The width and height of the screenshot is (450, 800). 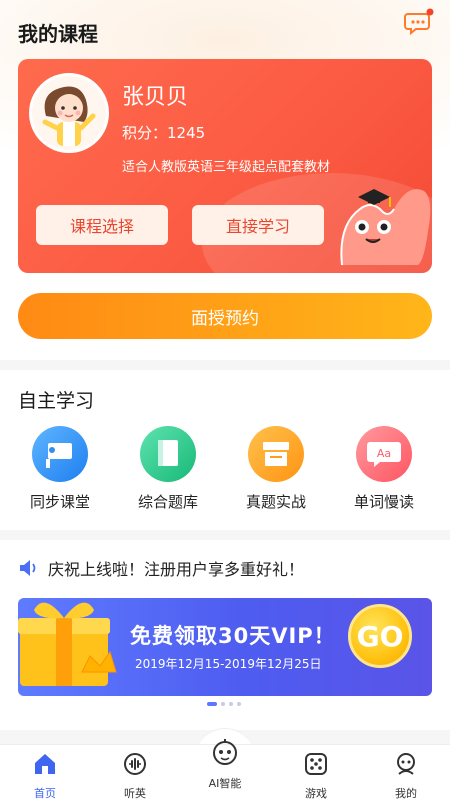 What do you see at coordinates (406, 775) in the screenshot?
I see `tab-profile: 我的` at bounding box center [406, 775].